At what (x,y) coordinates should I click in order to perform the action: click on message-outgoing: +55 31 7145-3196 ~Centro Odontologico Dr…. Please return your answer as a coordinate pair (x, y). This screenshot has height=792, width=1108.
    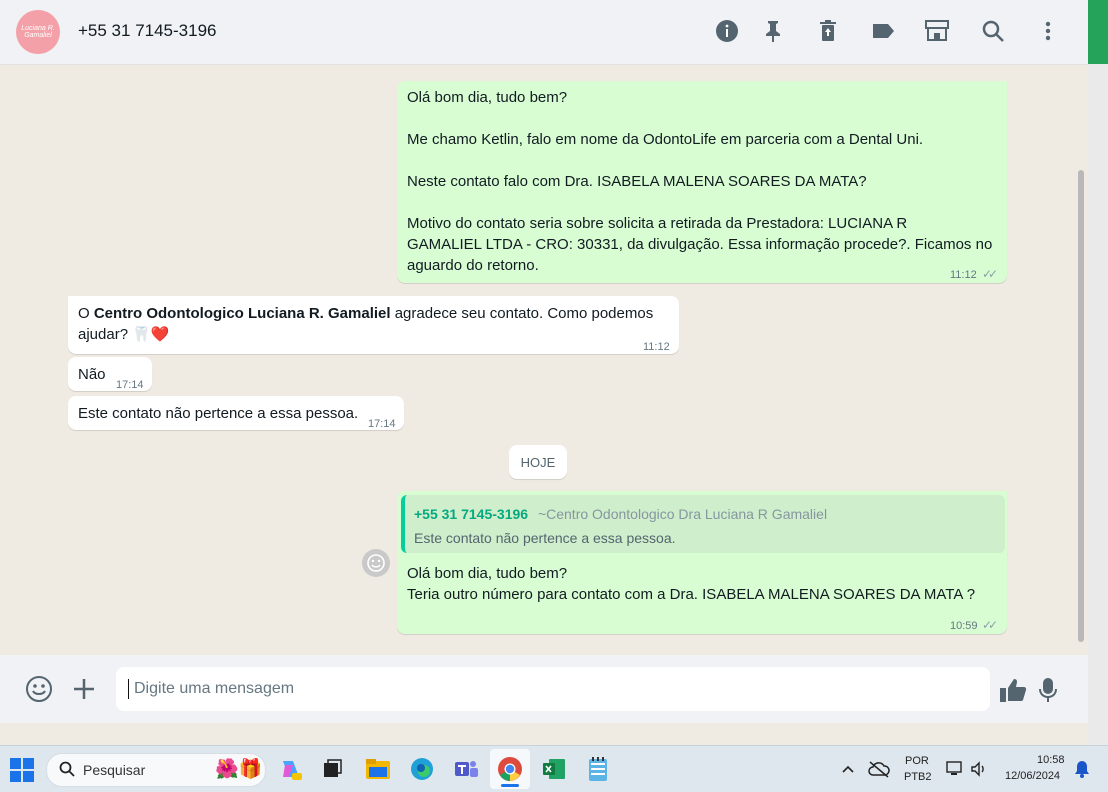
    Looking at the image, I should click on (702, 562).